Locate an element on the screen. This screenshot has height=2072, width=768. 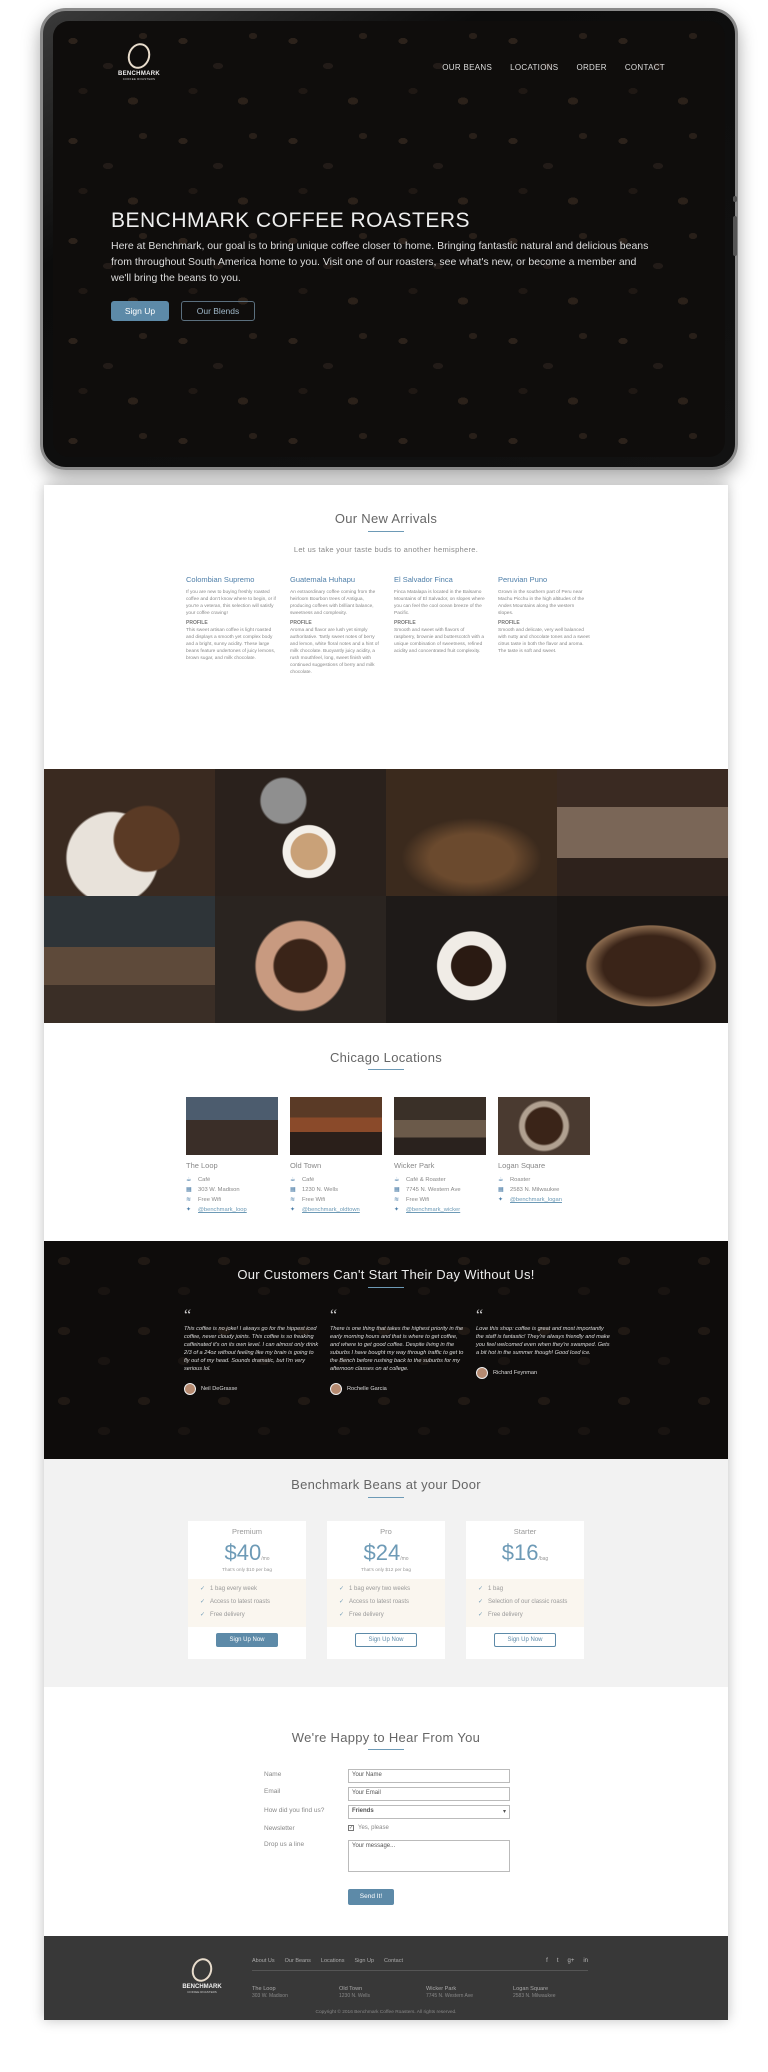
brand-logo: BENCHMARK COFFEE ROASTERS is located at coordinates (139, 60).